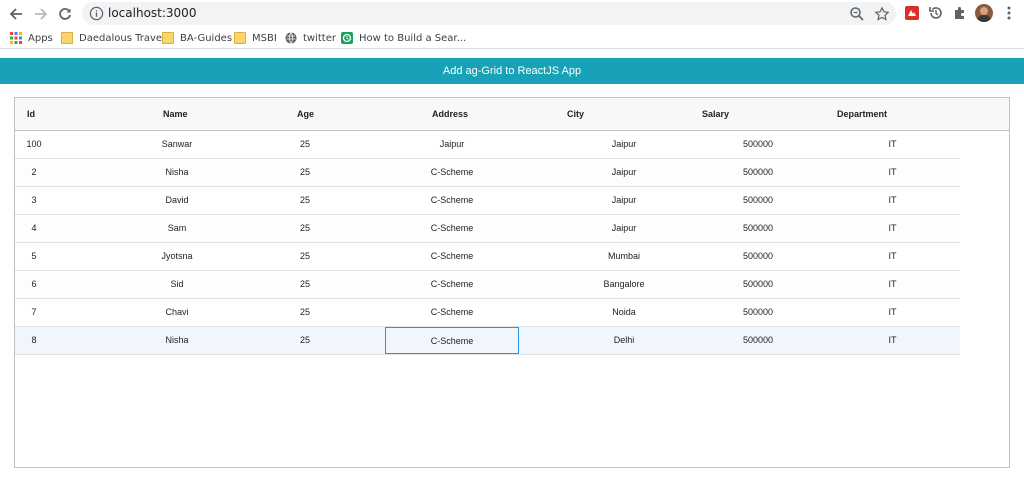  Describe the element at coordinates (40, 38) in the screenshot. I see `bookmark-label: Apps` at that location.